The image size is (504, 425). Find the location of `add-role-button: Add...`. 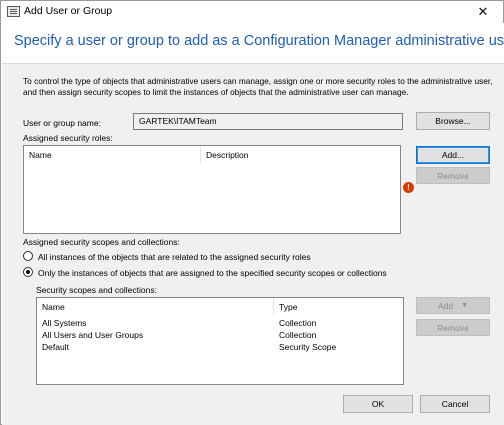

add-role-button: Add... is located at coordinates (453, 155).